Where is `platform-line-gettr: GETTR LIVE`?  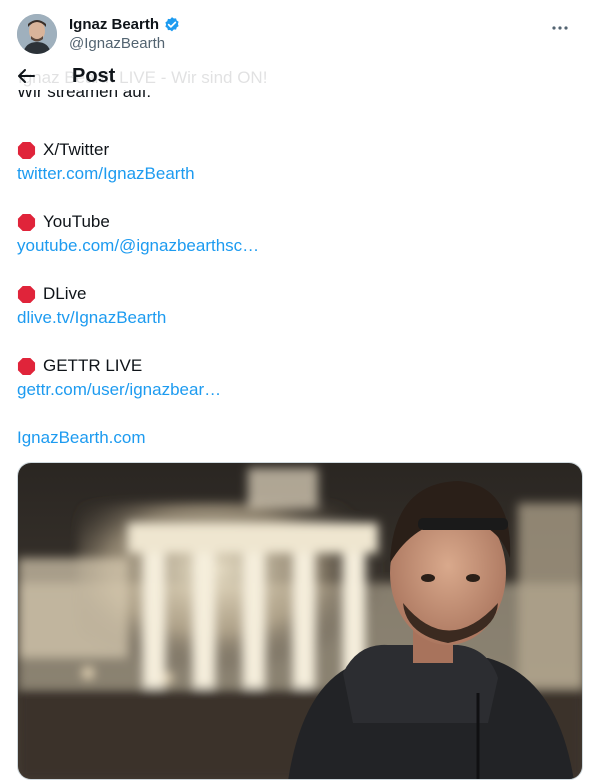
platform-line-gettr: GETTR LIVE is located at coordinates (297, 366).